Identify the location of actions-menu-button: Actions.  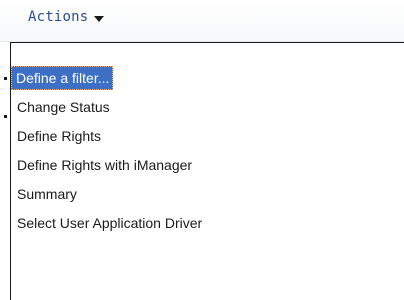
(66, 17).